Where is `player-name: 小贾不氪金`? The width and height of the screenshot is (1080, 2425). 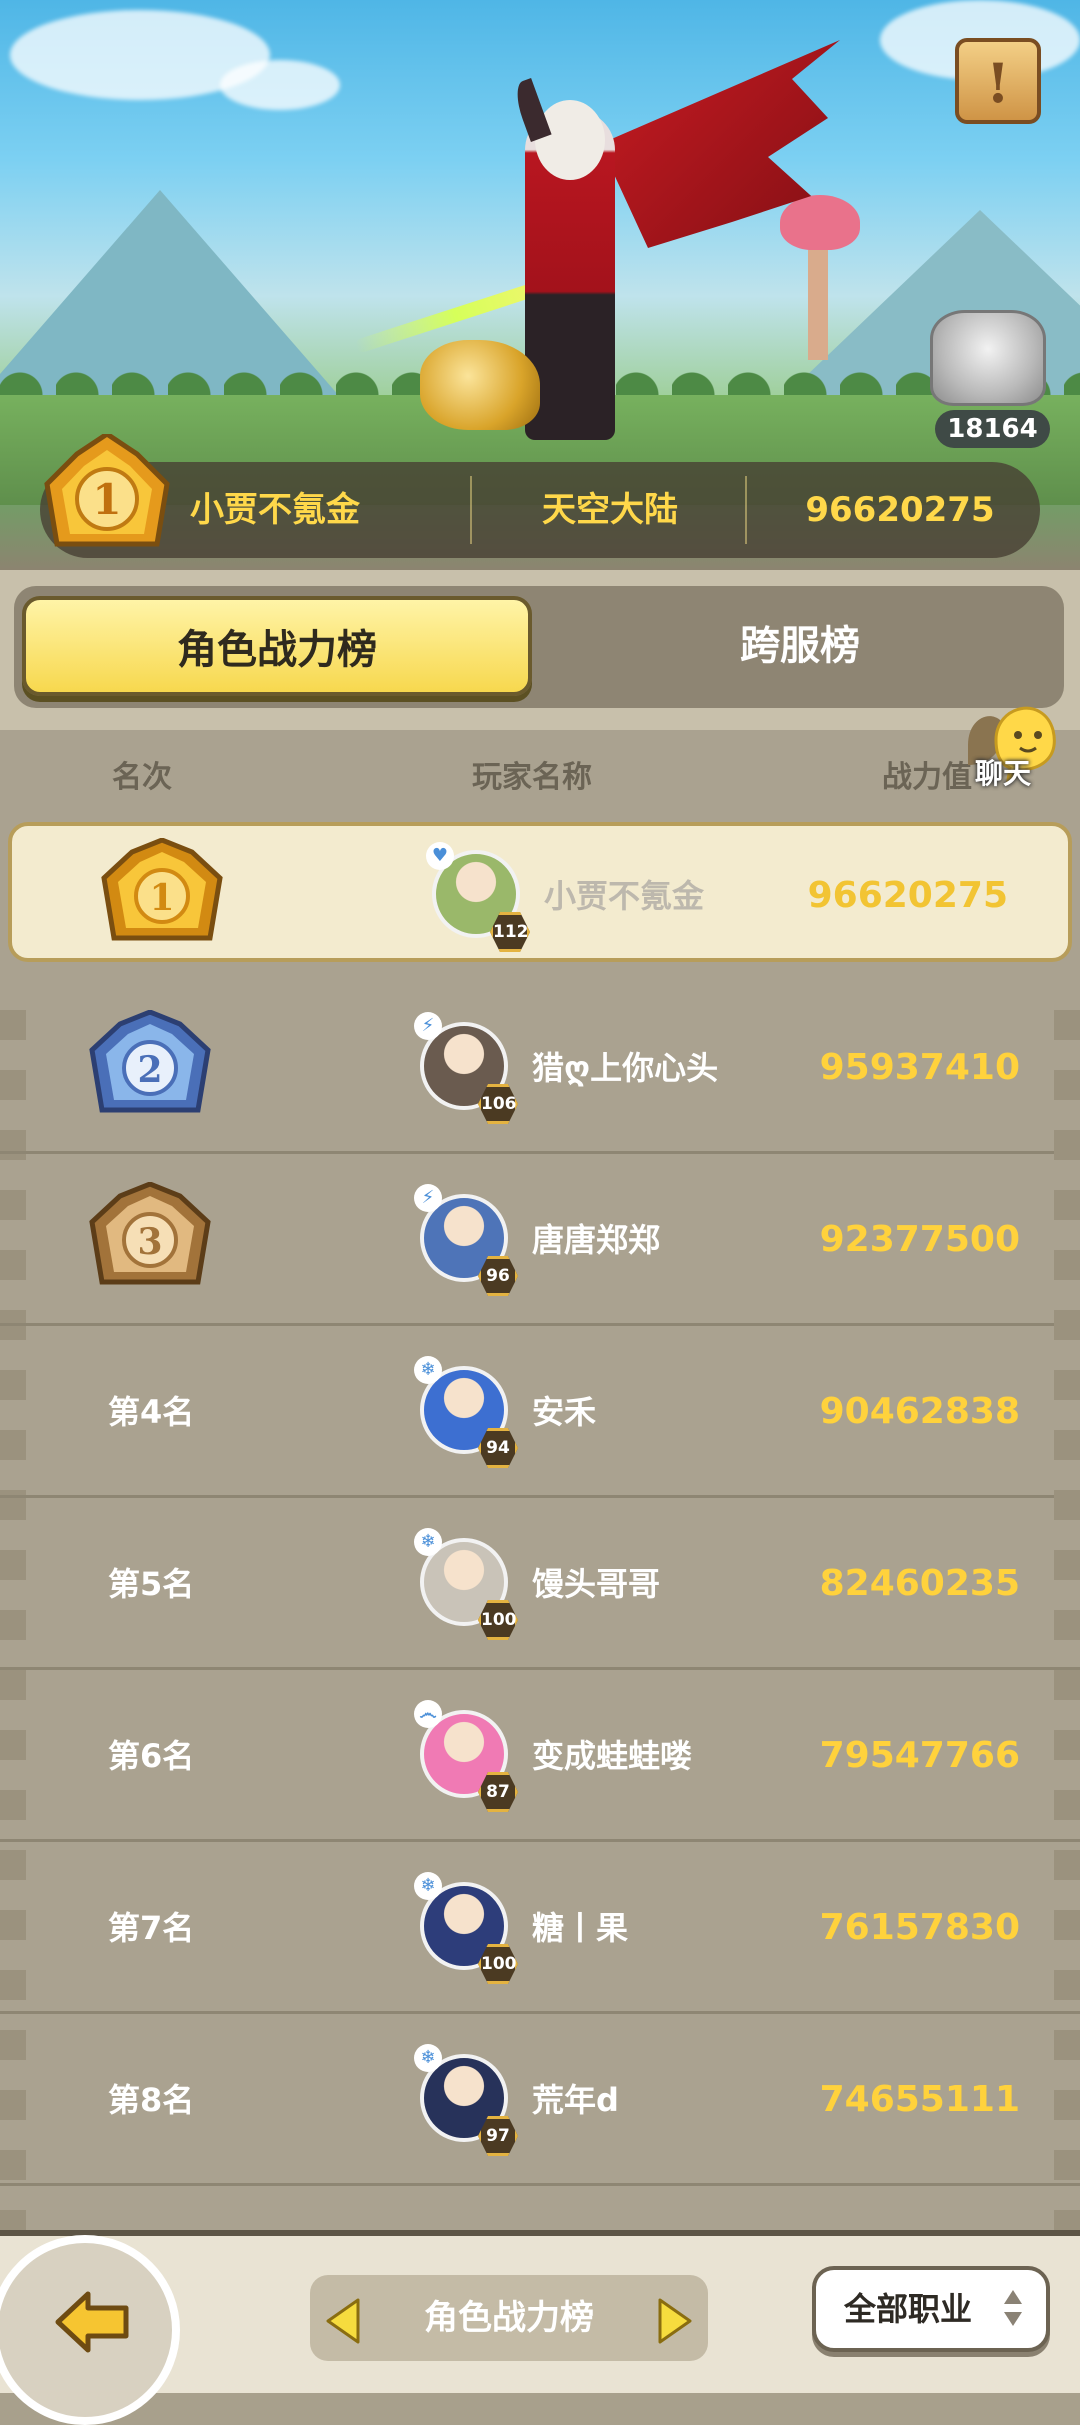
player-name: 小贾不氪金 is located at coordinates (624, 896).